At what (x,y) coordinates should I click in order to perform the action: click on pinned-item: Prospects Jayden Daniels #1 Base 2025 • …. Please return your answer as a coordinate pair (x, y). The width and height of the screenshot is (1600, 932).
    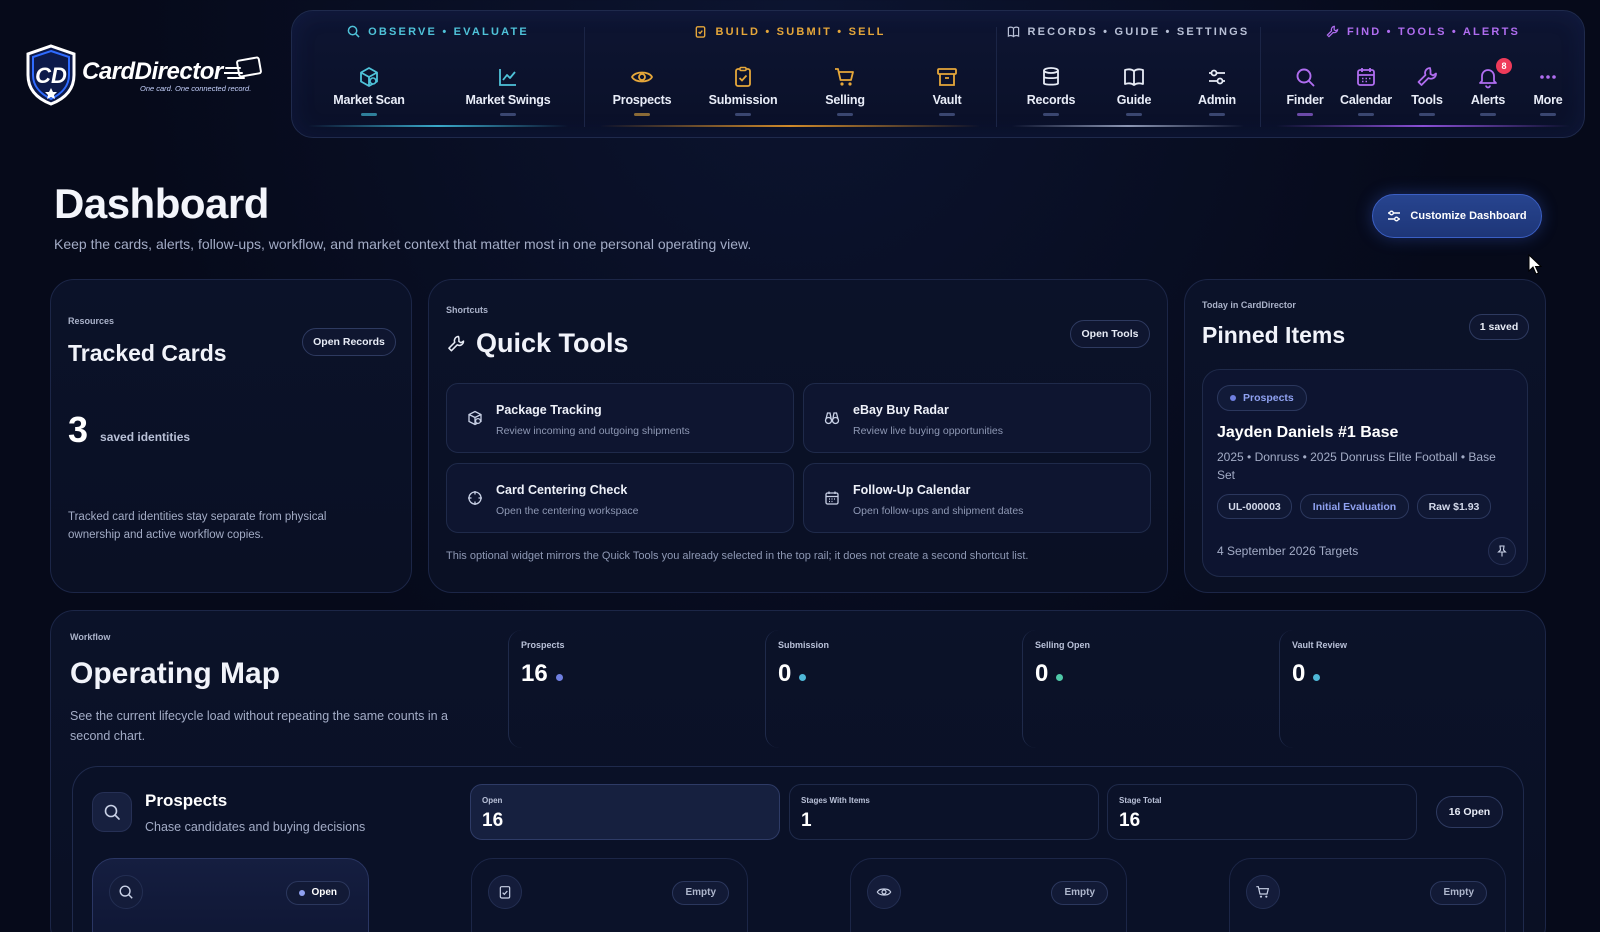
    Looking at the image, I should click on (1365, 473).